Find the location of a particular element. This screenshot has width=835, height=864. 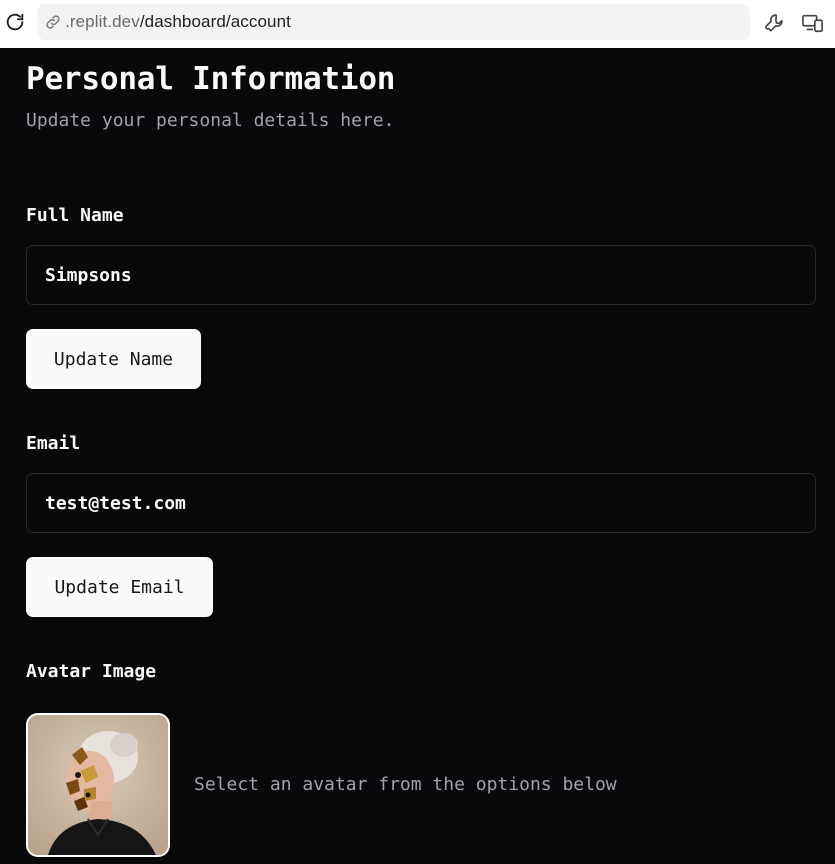

address-bar: .replit.dev/dashboard/account is located at coordinates (393, 22).